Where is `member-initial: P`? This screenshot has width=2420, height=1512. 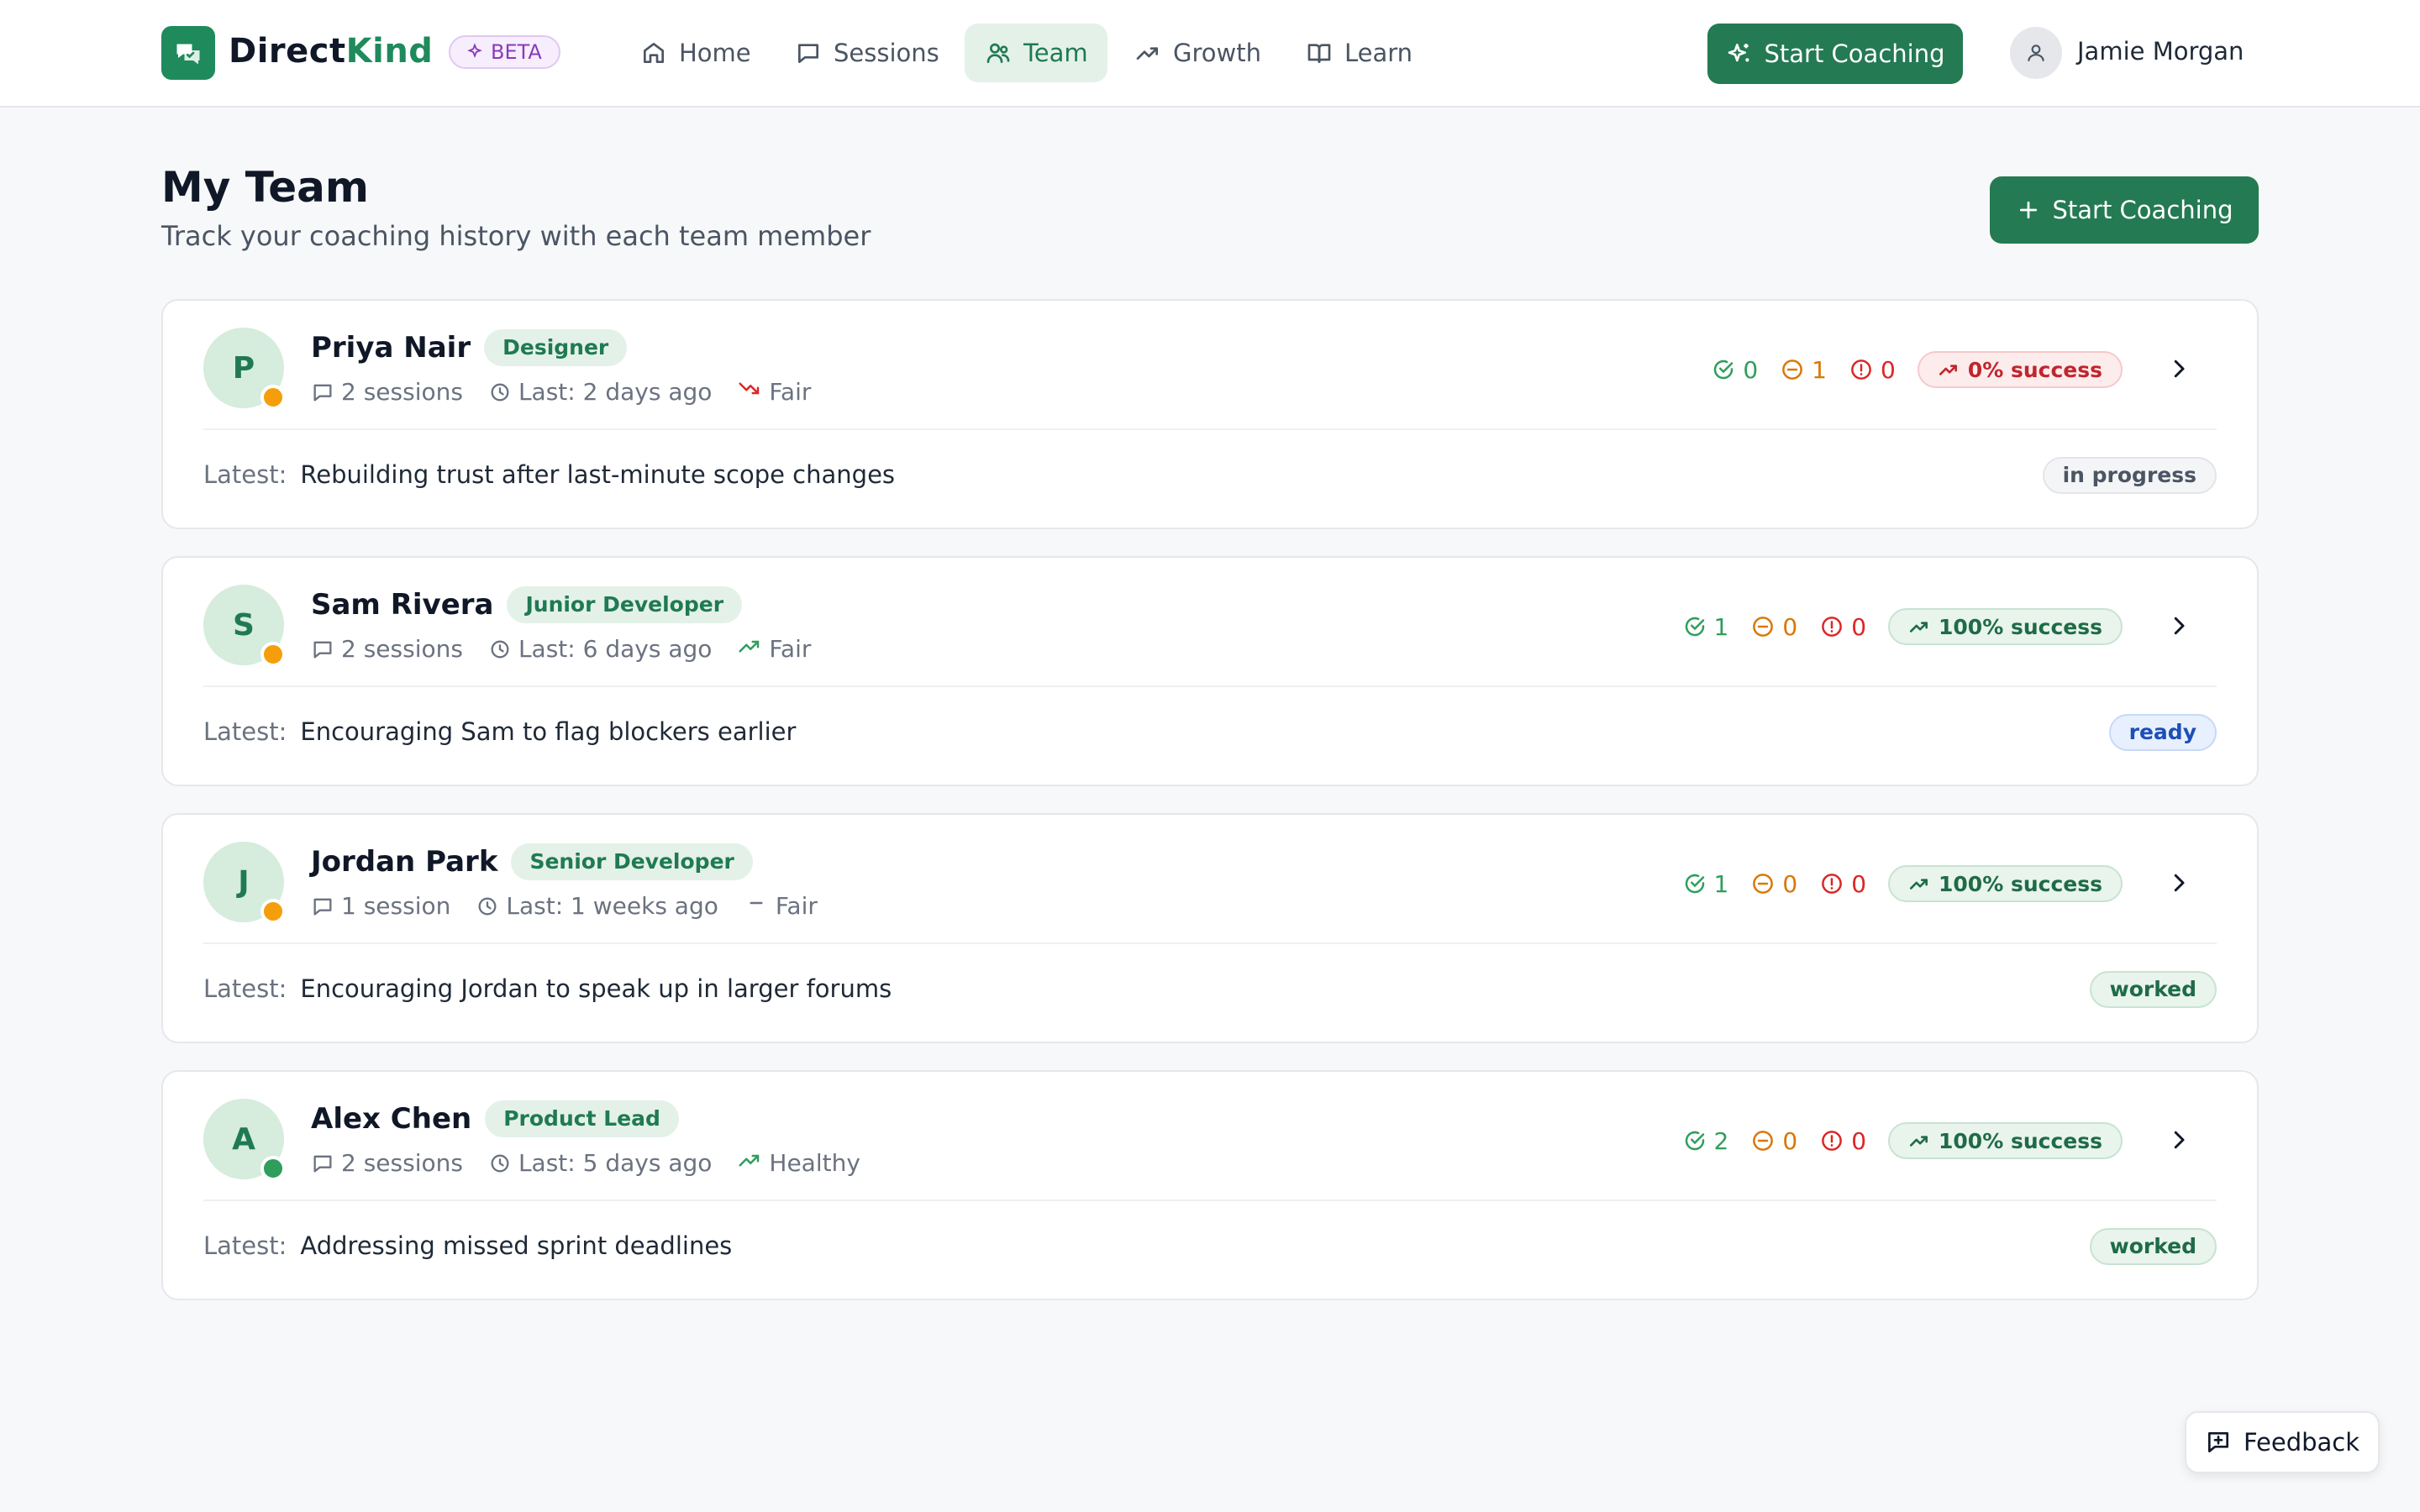
member-initial: P is located at coordinates (243, 368).